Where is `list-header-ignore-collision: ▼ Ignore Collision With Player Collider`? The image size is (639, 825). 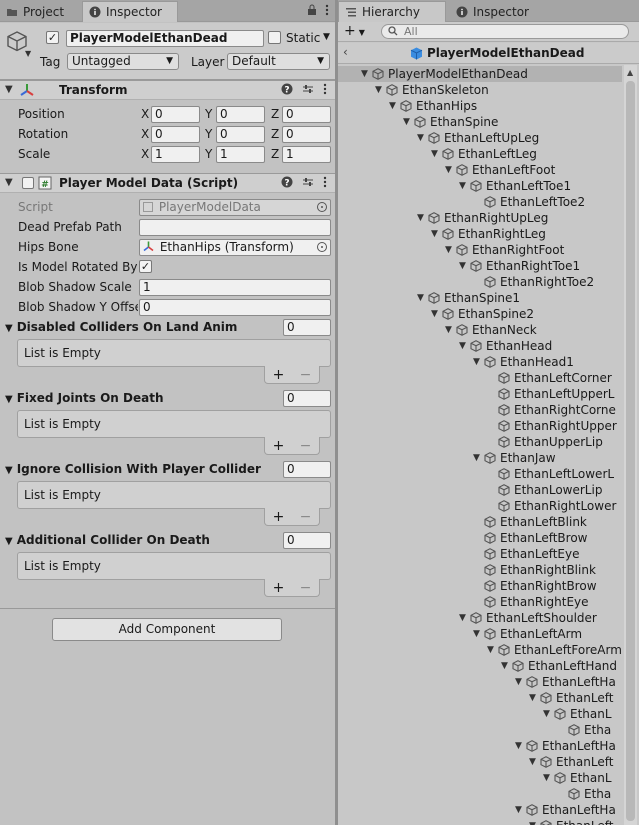
list-header-ignore-collision: ▼ Ignore Collision With Player Collider is located at coordinates (133, 469).